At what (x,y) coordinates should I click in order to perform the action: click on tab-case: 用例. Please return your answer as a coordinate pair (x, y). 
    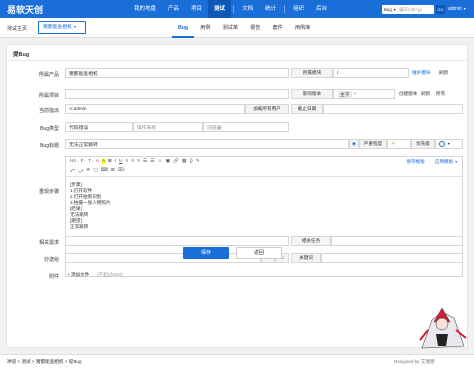
    Looking at the image, I should click on (205, 28).